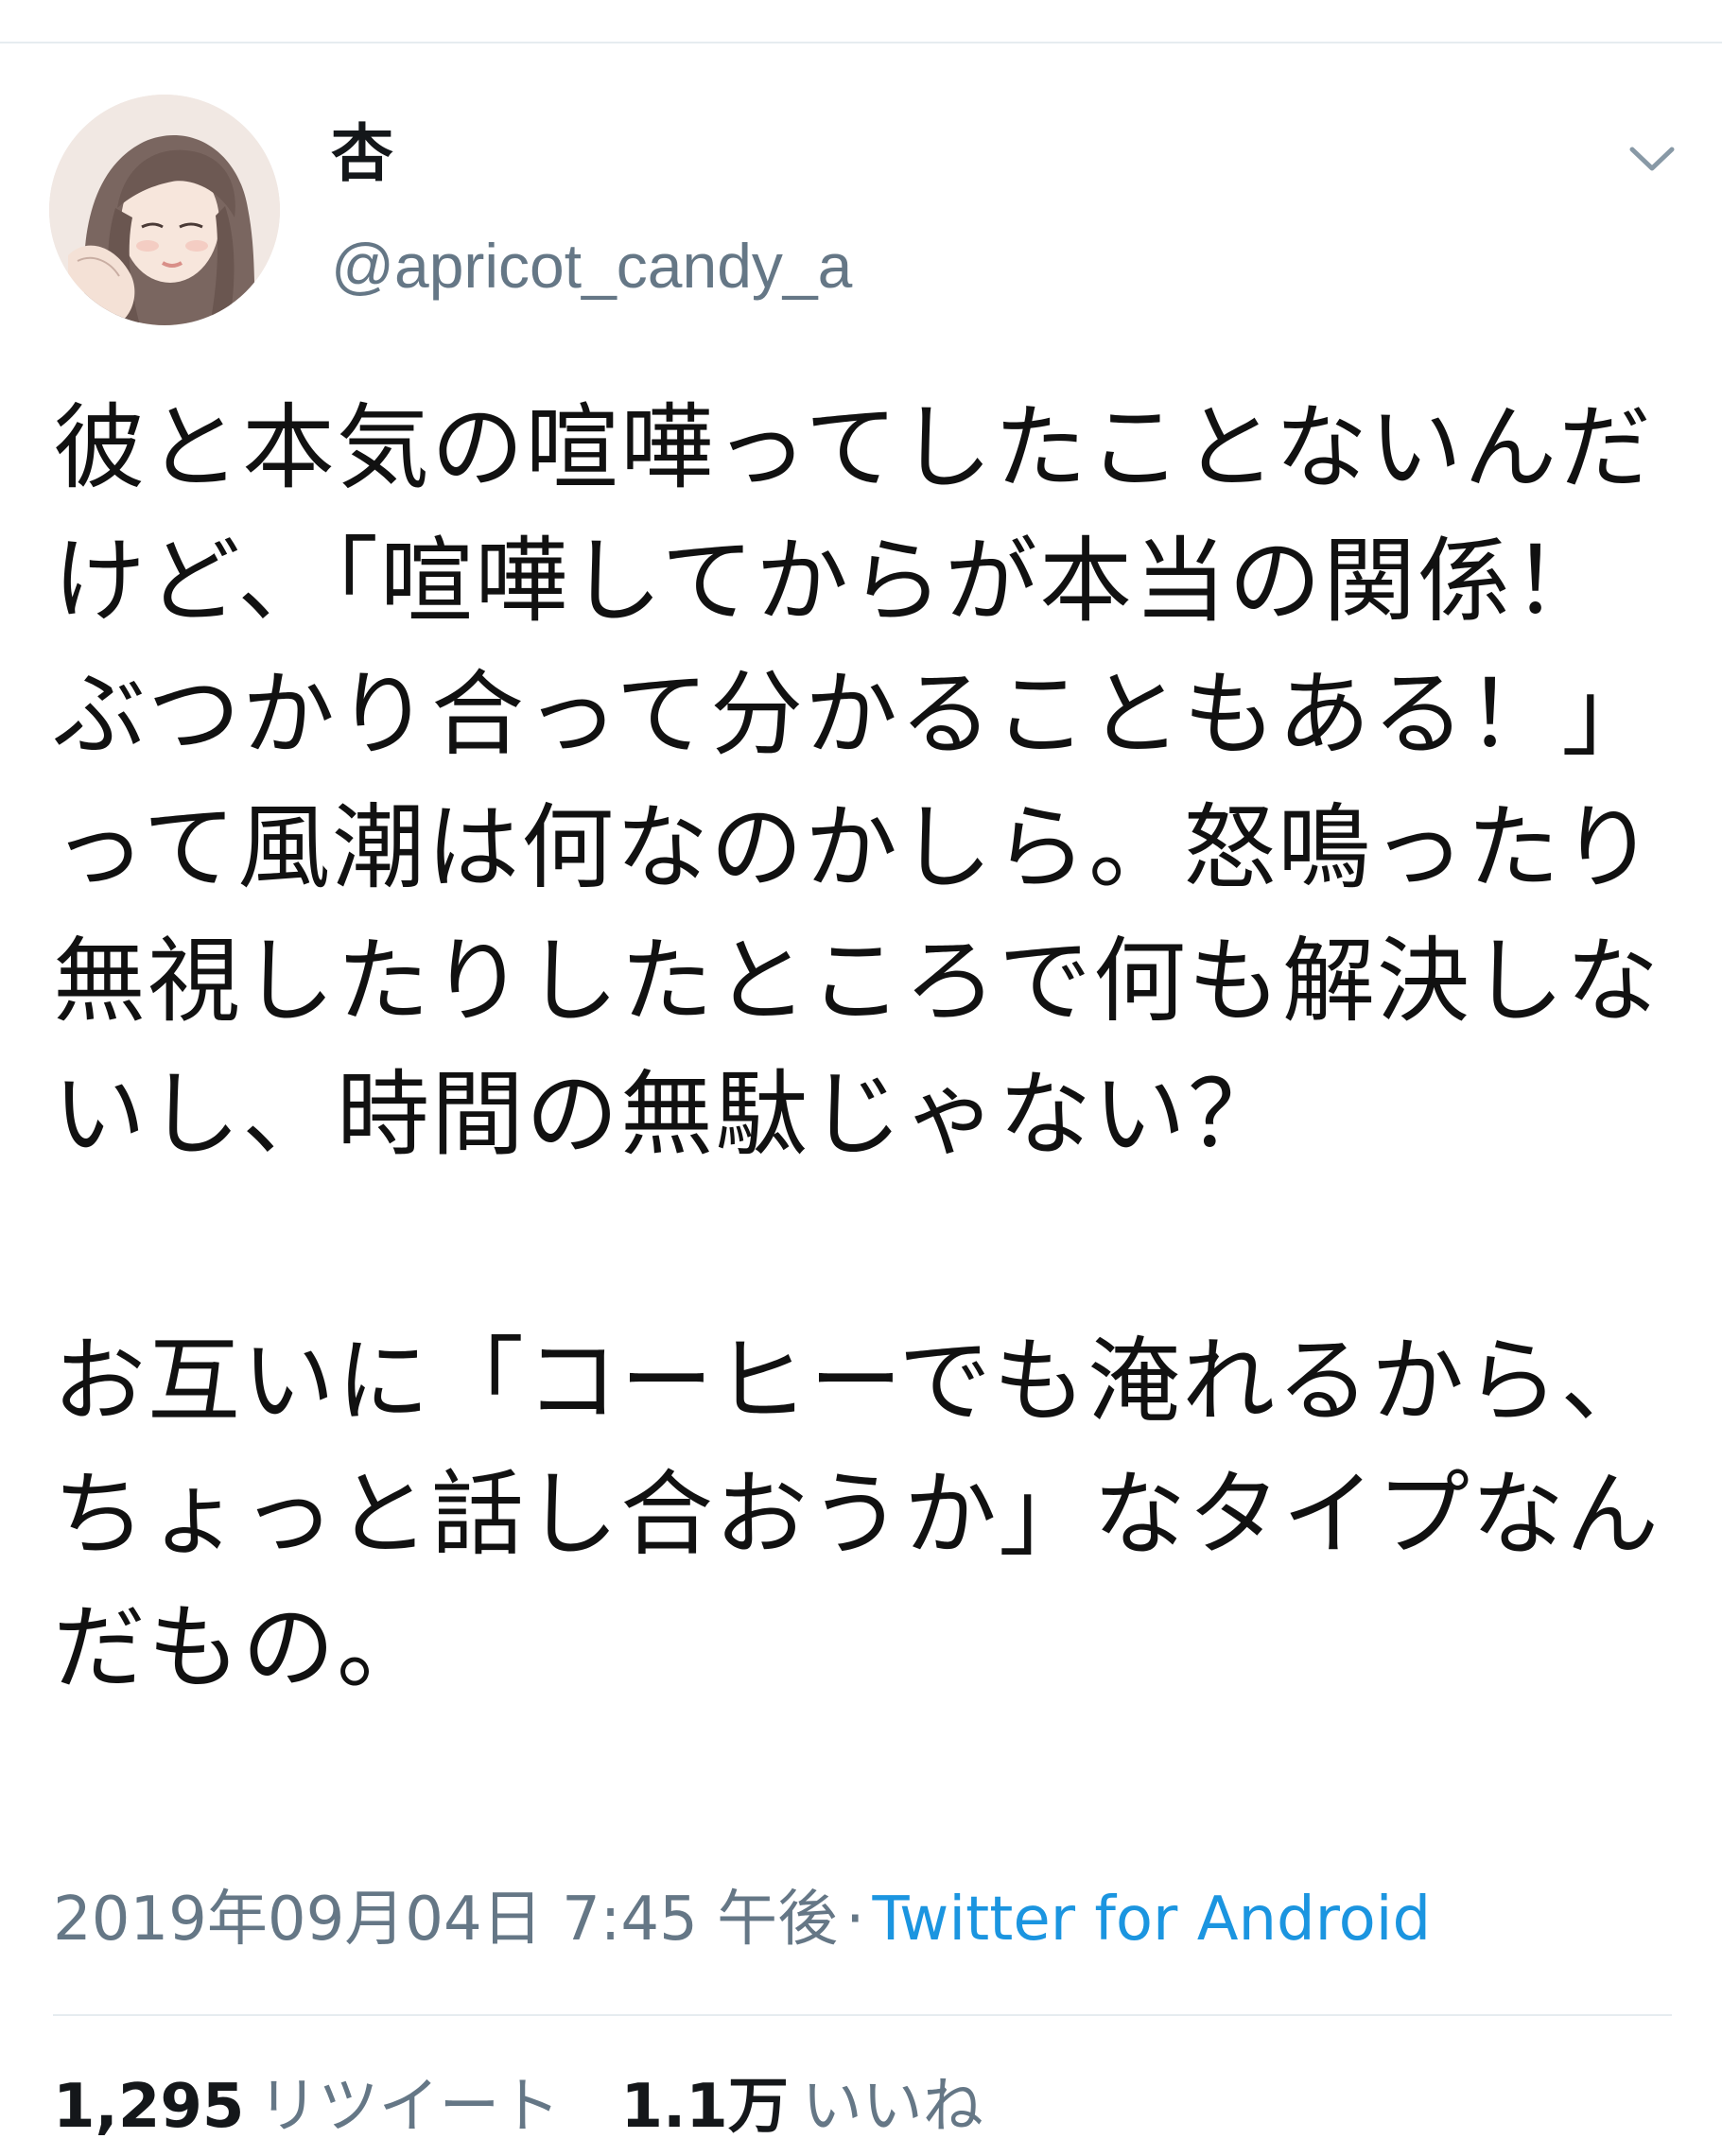 This screenshot has height=2156, width=1722. I want to click on retweets-stat: 1,295 リツイート, so click(307, 2107).